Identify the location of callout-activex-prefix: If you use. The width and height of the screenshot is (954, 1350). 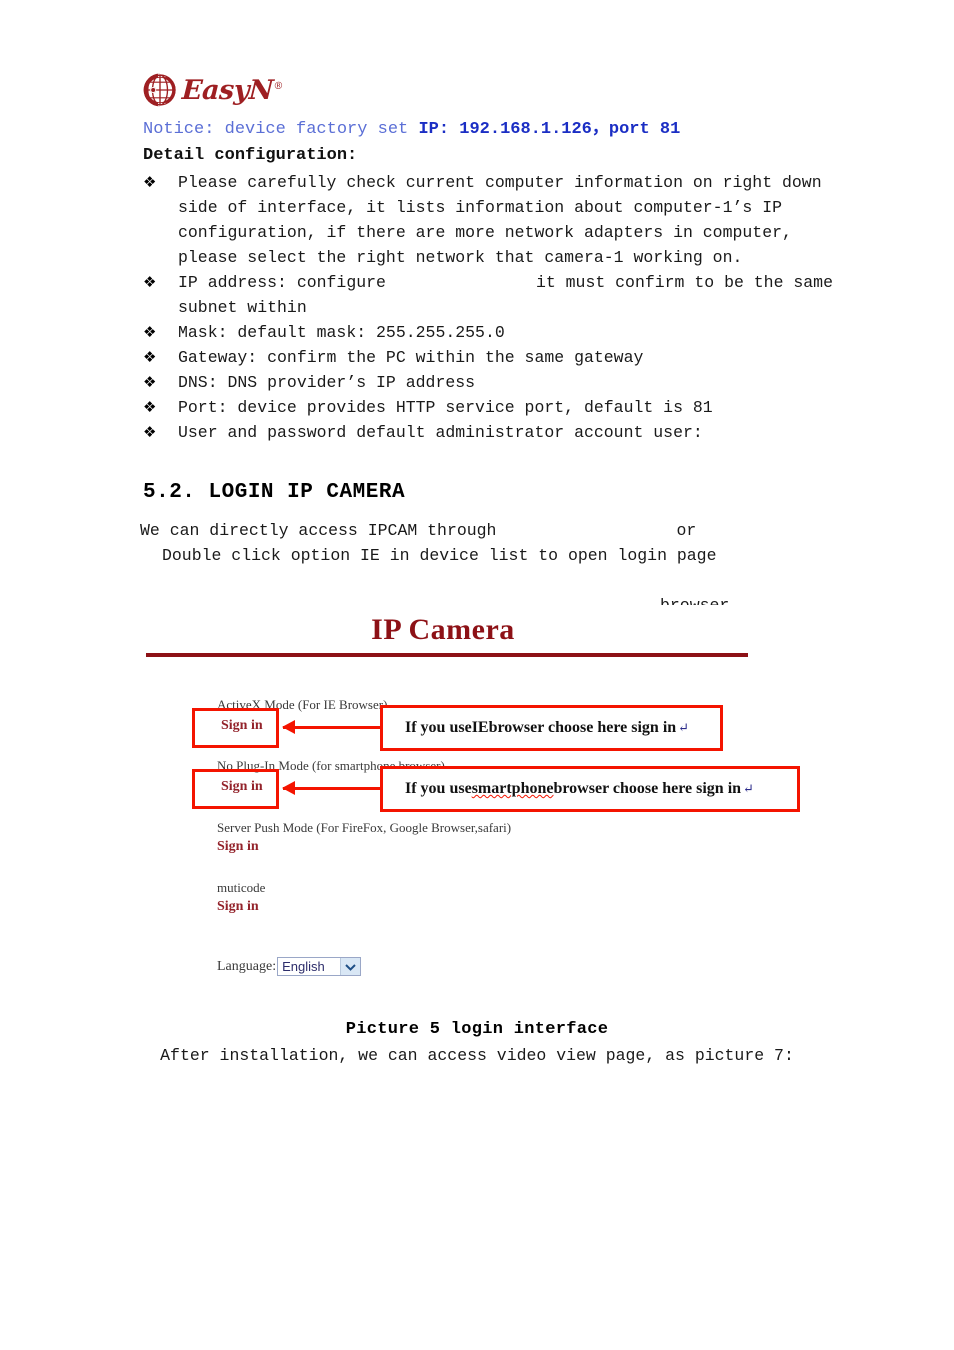
(438, 727).